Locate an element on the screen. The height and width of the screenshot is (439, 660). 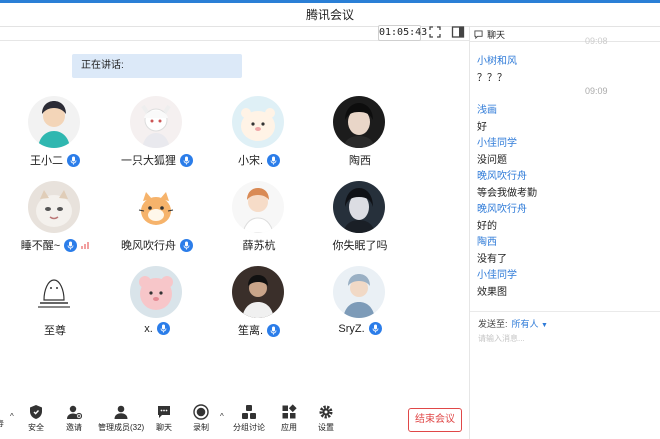
manage-members-button: 管理成员(32) is located at coordinates (121, 418).